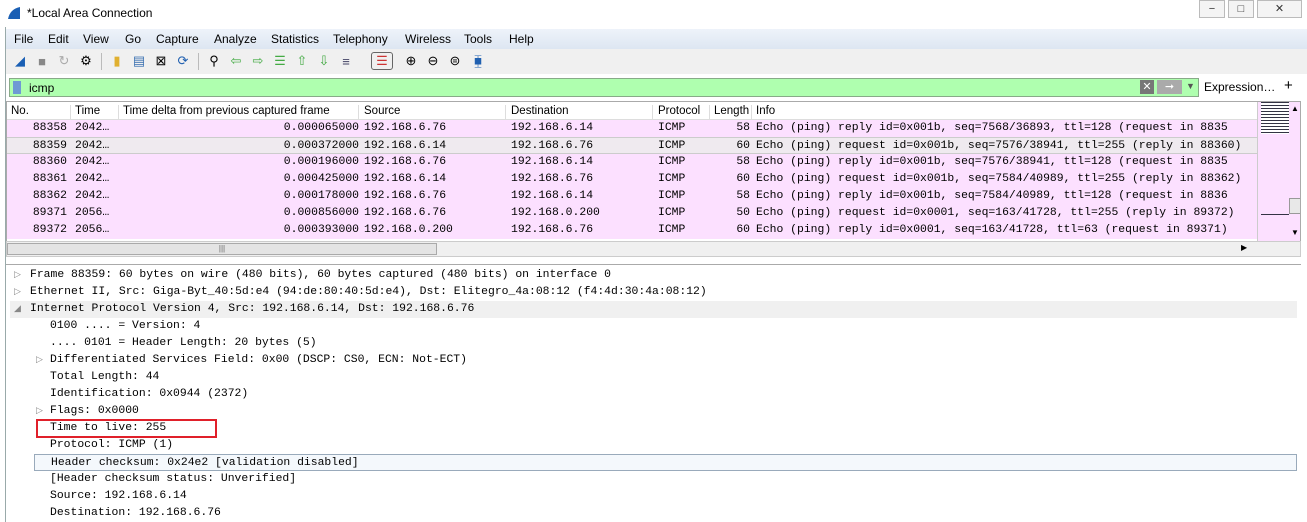  Describe the element at coordinates (177, 39) in the screenshot. I see `menu-capture: Capture` at that location.